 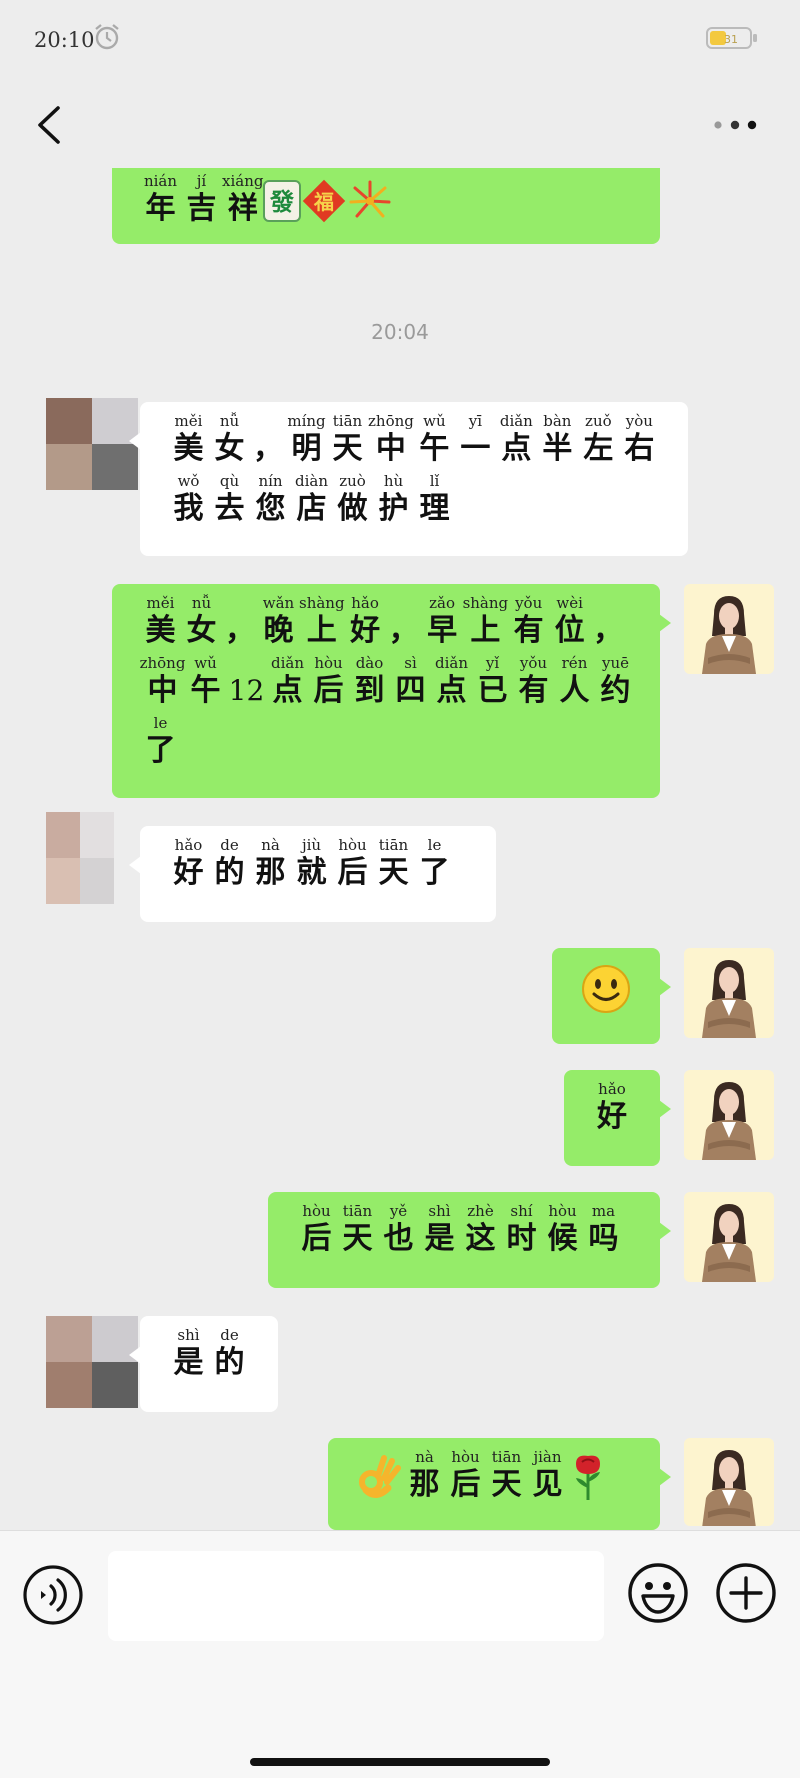 I want to click on pinyin-char: zuǒ 左, so click(x=598, y=441).